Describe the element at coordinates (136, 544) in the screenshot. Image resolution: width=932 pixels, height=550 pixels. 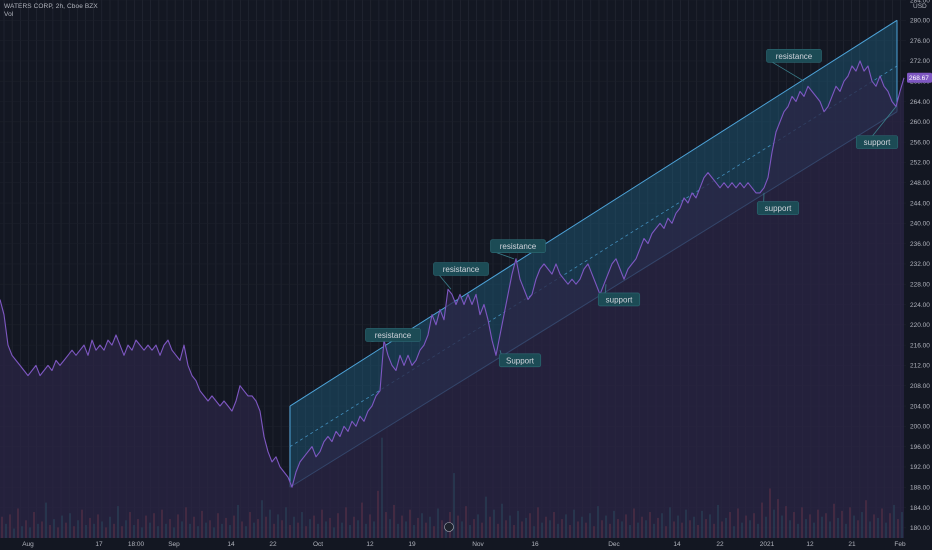
I see `x-tick-label: 18:00` at that location.